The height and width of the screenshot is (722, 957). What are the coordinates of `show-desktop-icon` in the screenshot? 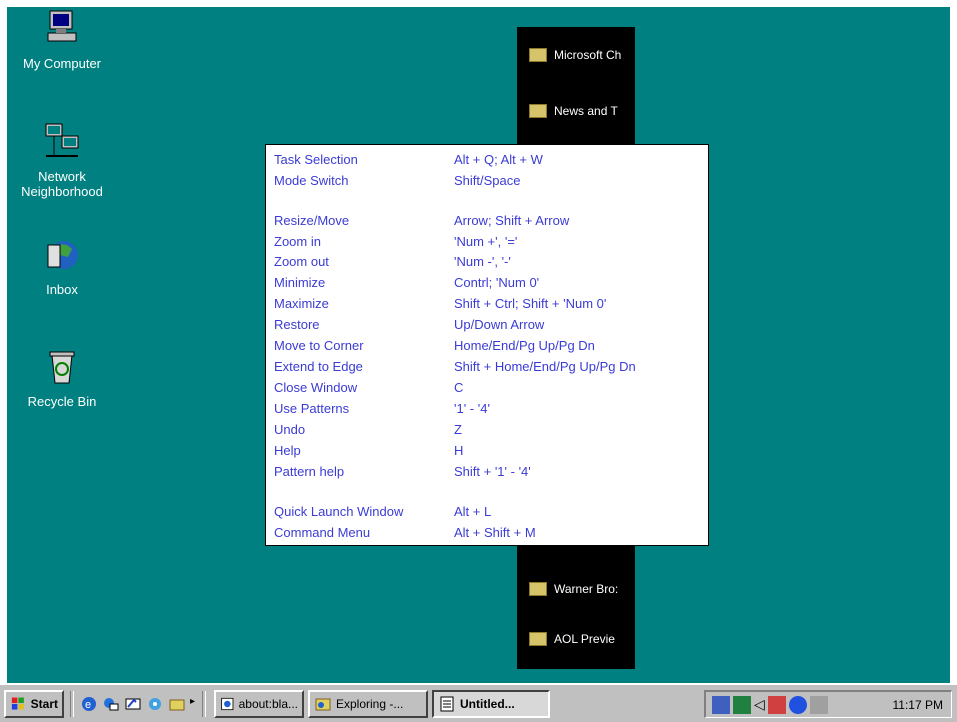 It's located at (133, 704).